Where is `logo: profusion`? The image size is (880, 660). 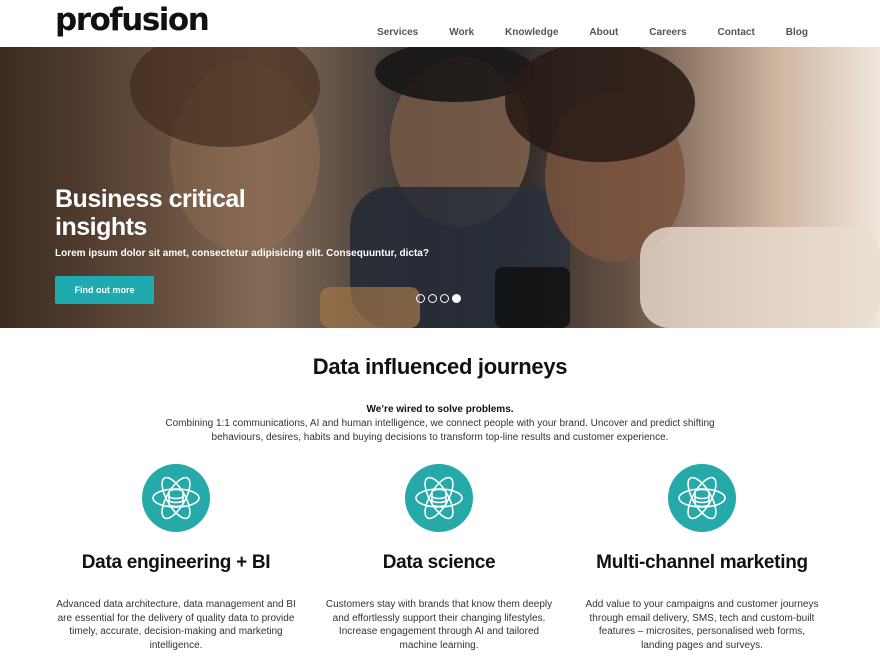 logo: profusion is located at coordinates (132, 20).